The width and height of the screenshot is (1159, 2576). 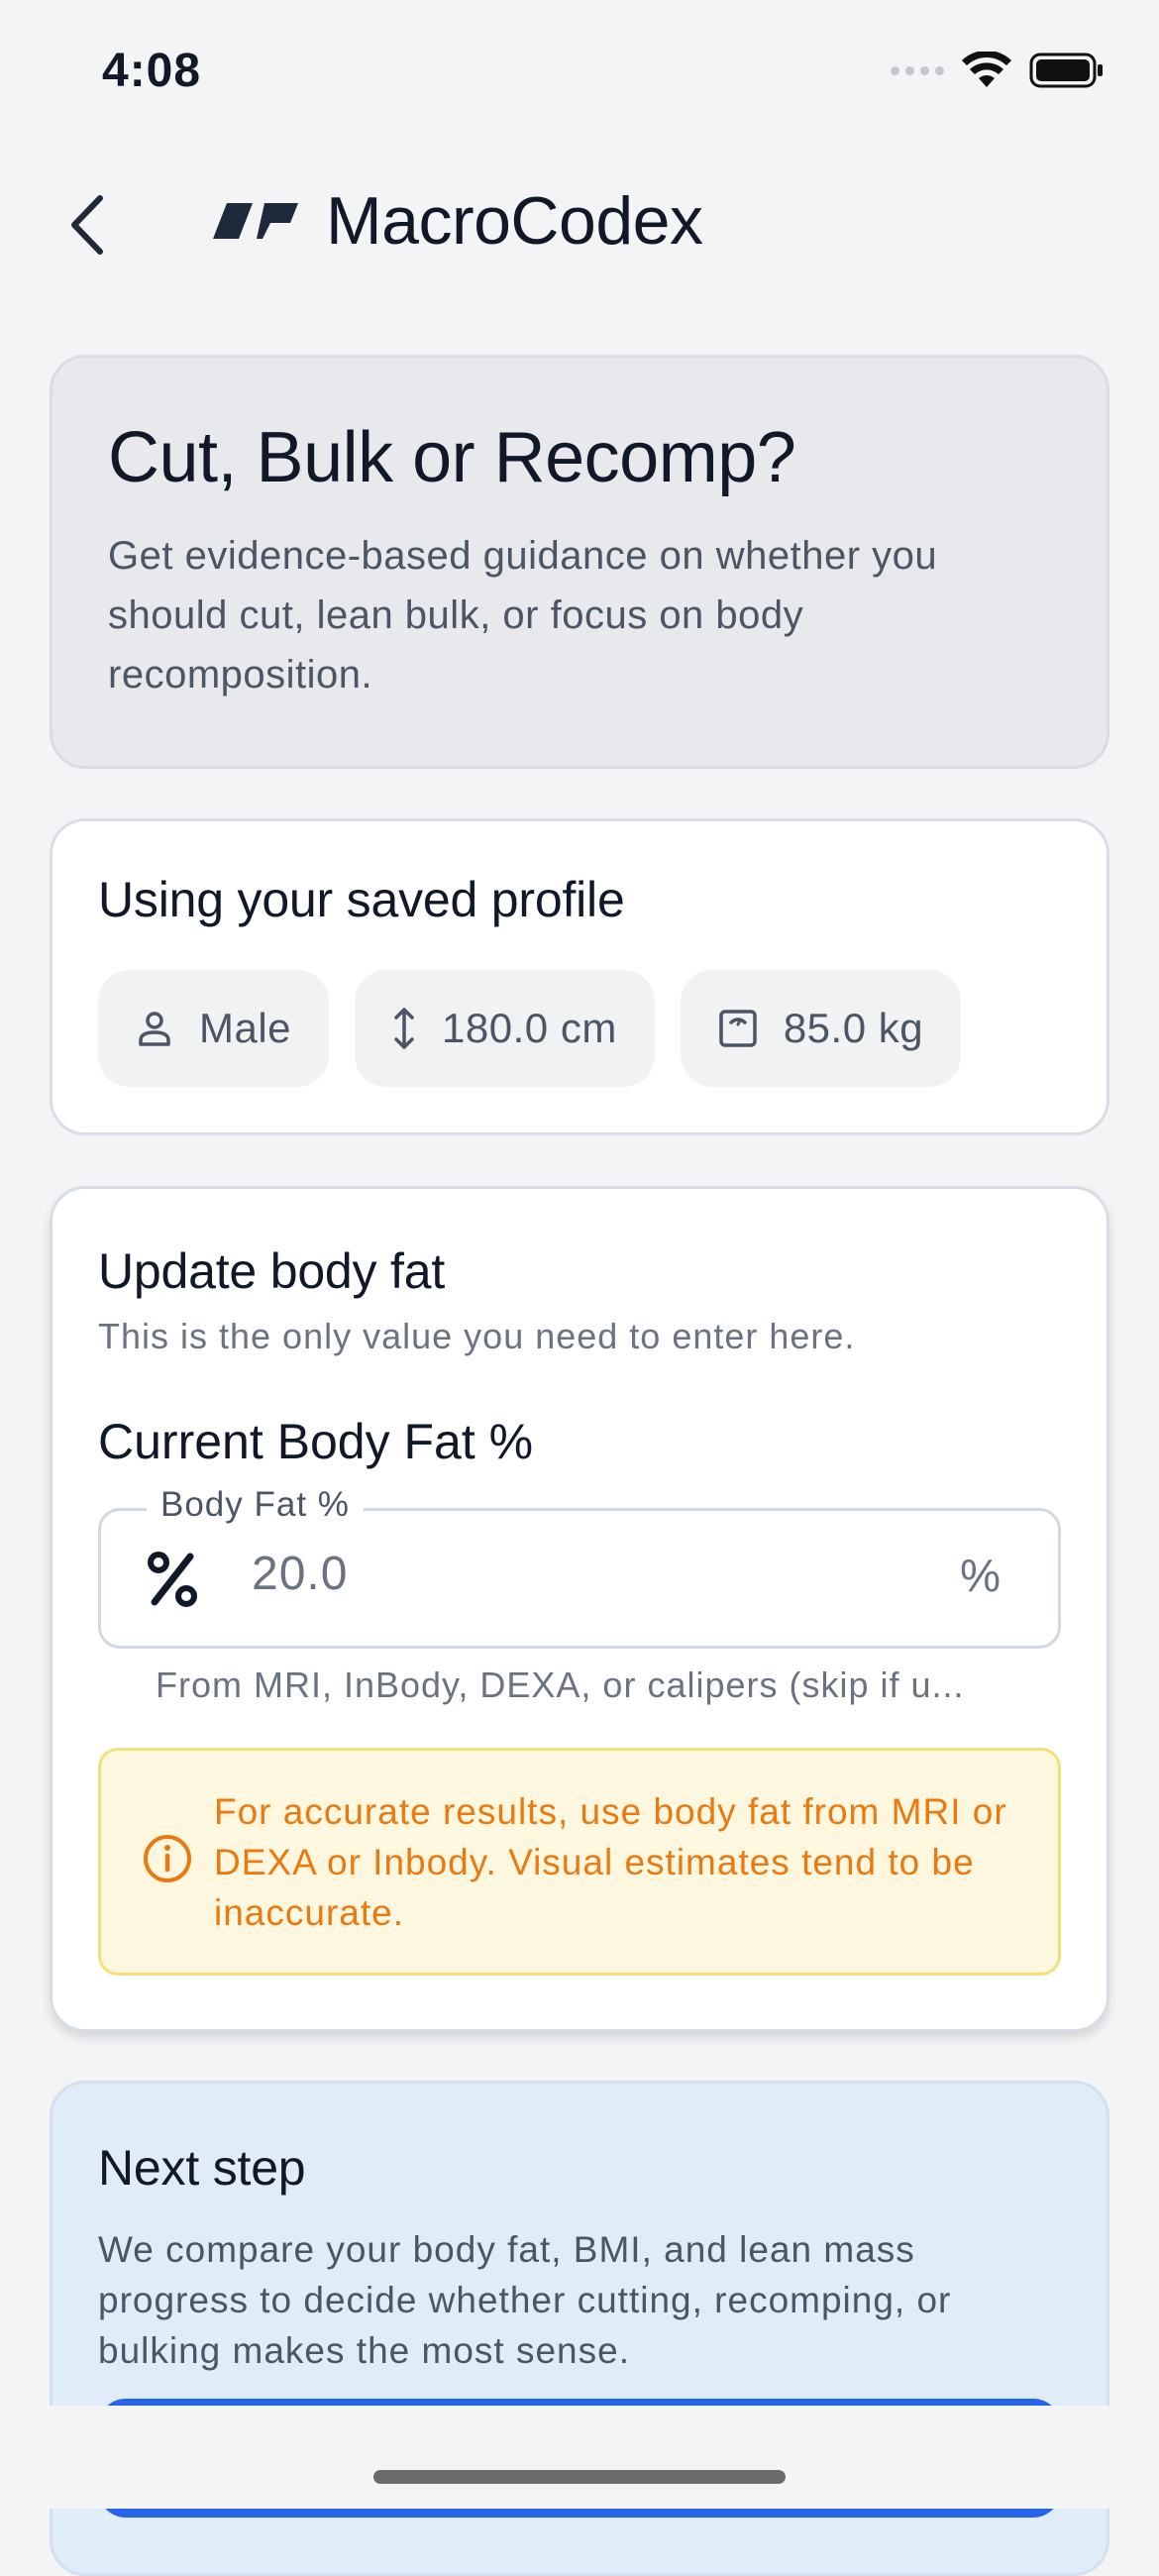 What do you see at coordinates (202, 2168) in the screenshot?
I see `next-step-title: Next step` at bounding box center [202, 2168].